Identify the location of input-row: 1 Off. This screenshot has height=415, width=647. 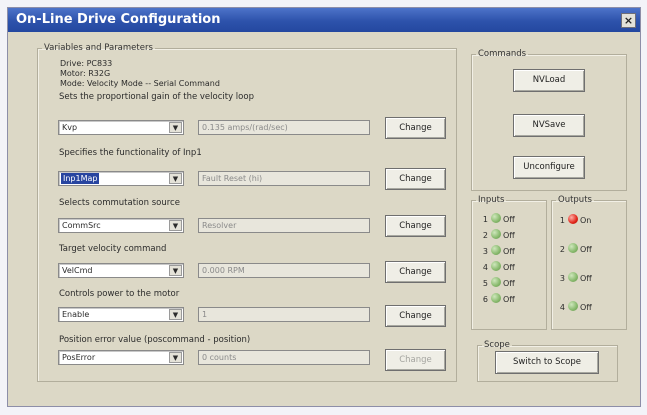
(498, 218).